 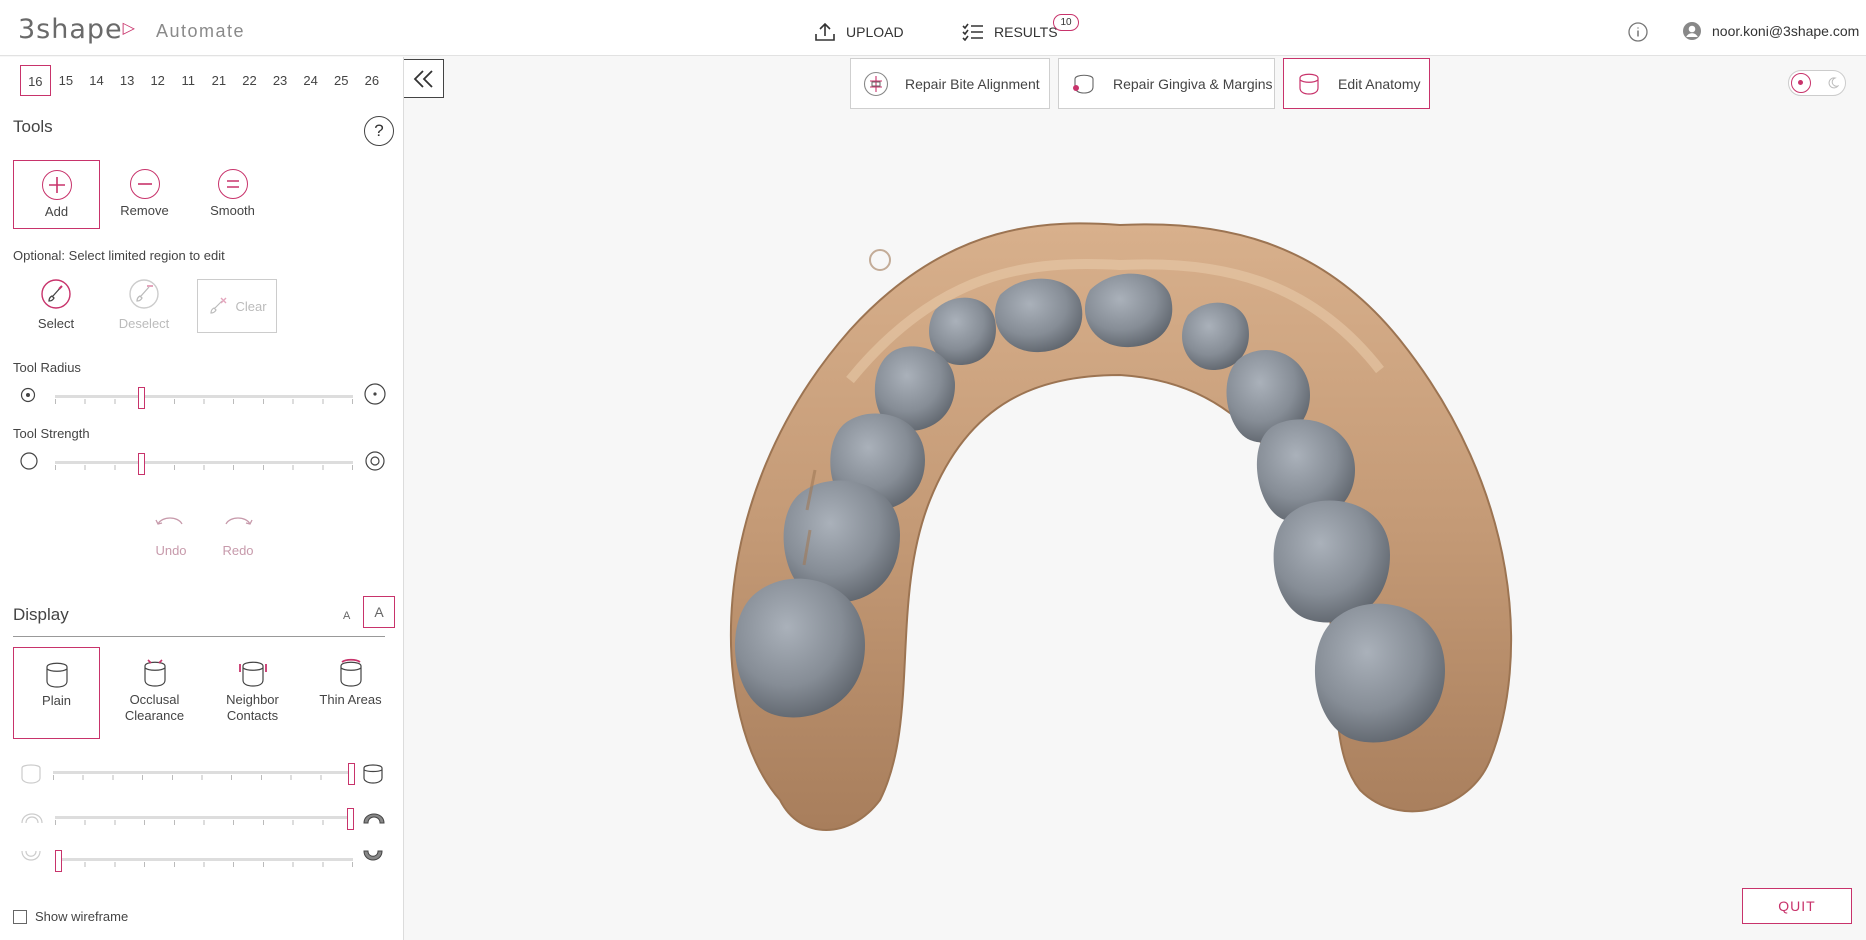 I want to click on double-chevron-left-icon, so click(x=423, y=78).